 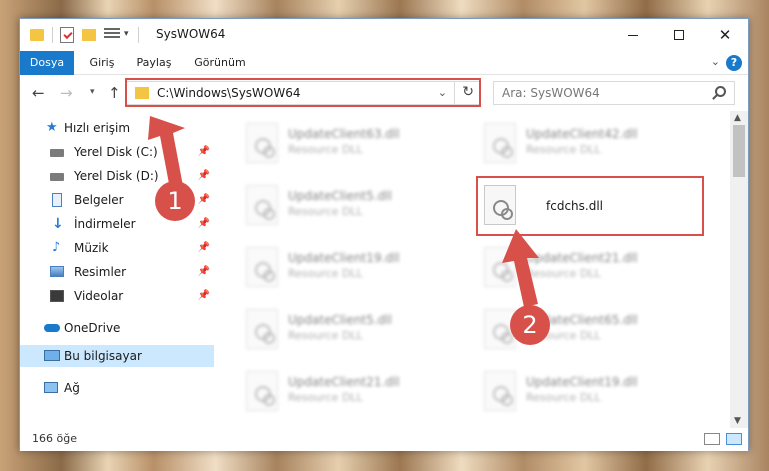 I want to click on chevron-down-icon: ▾, so click(x=126, y=37).